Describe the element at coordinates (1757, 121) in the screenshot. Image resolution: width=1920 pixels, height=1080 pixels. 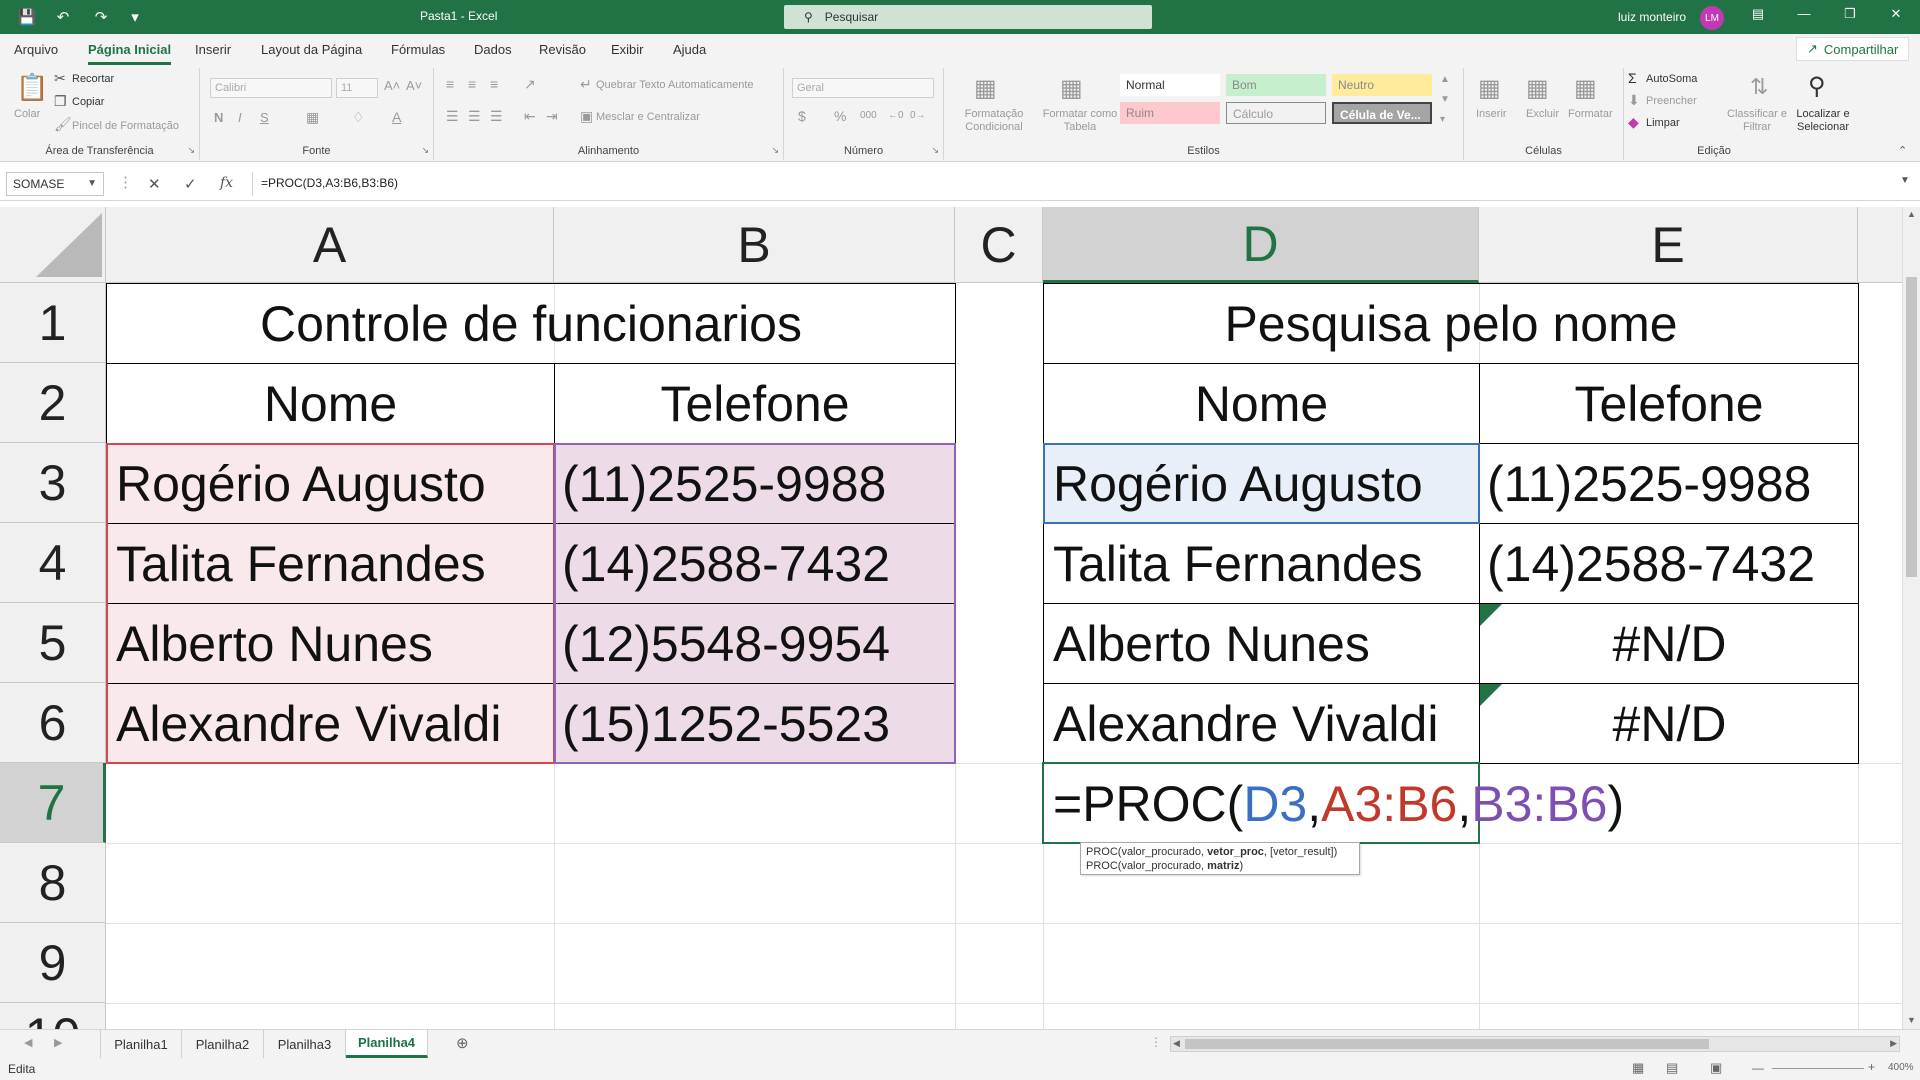
I see `sort-filter-button: Classificar e Filtrar` at that location.